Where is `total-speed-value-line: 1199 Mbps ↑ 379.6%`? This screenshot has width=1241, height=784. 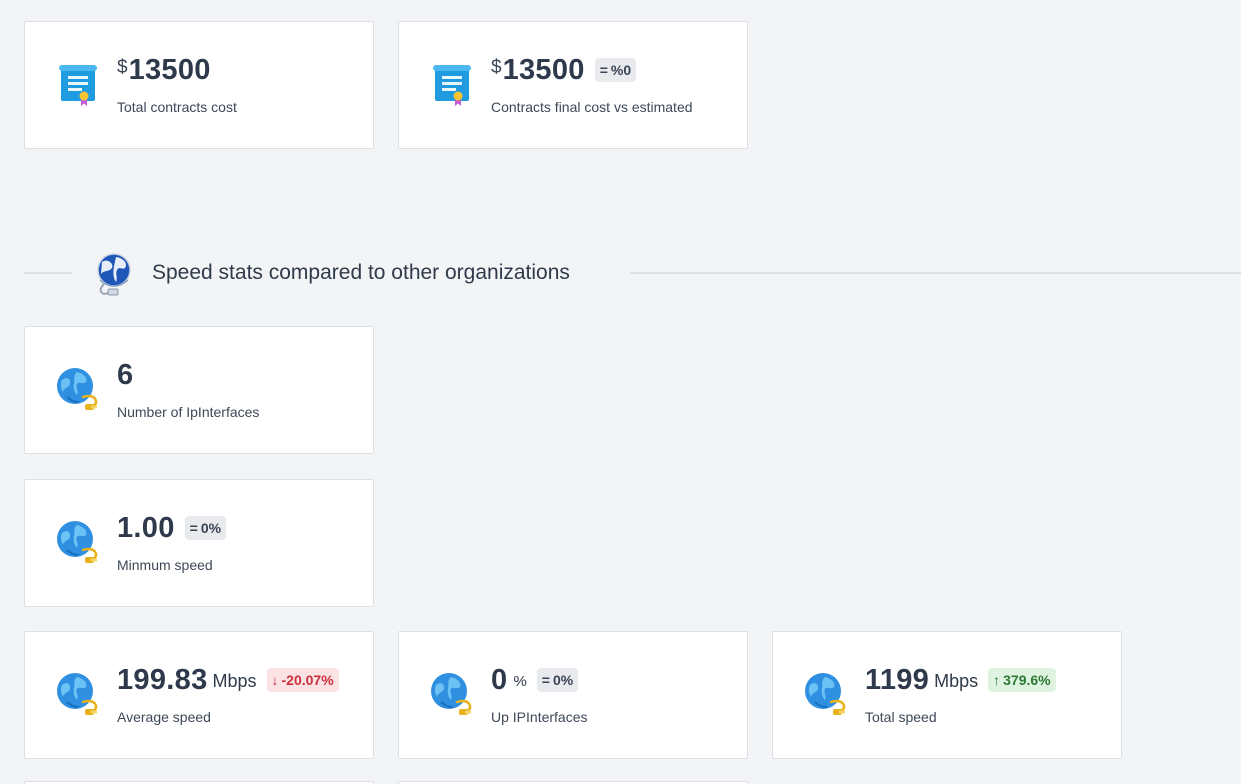
total-speed-value-line: 1199 Mbps ↑ 379.6% is located at coordinates (960, 680).